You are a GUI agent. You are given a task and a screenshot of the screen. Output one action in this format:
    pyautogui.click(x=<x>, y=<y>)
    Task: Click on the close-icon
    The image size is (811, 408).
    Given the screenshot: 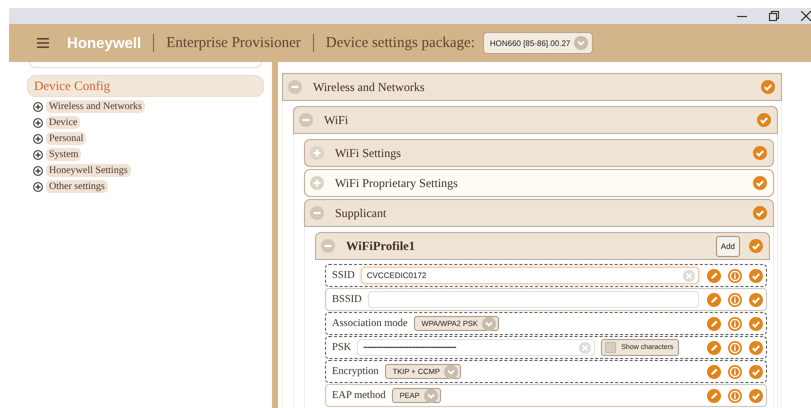 What is the action you would take?
    pyautogui.click(x=806, y=16)
    